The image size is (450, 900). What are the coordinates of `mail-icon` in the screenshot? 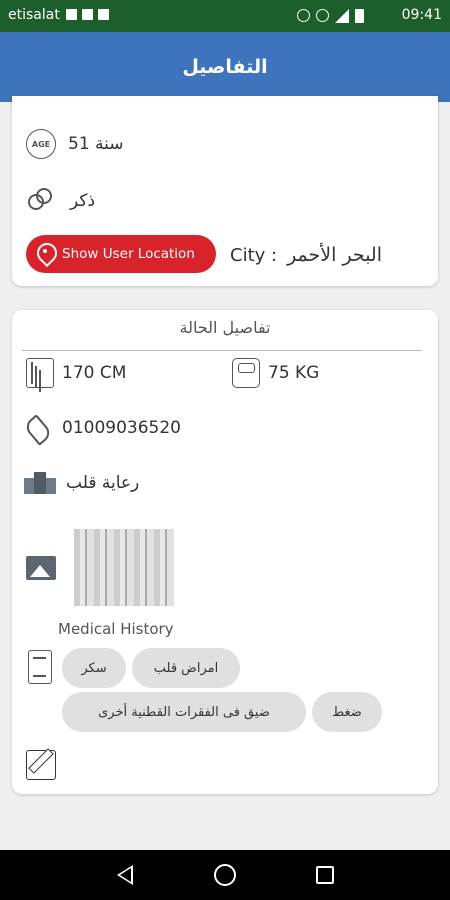 It's located at (87, 14).